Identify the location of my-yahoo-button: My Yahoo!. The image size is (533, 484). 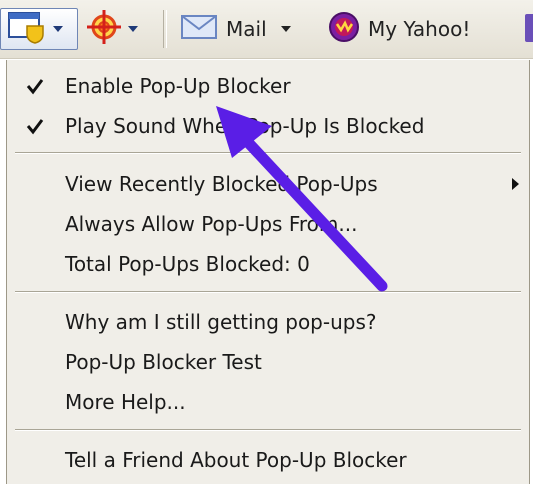
(423, 29).